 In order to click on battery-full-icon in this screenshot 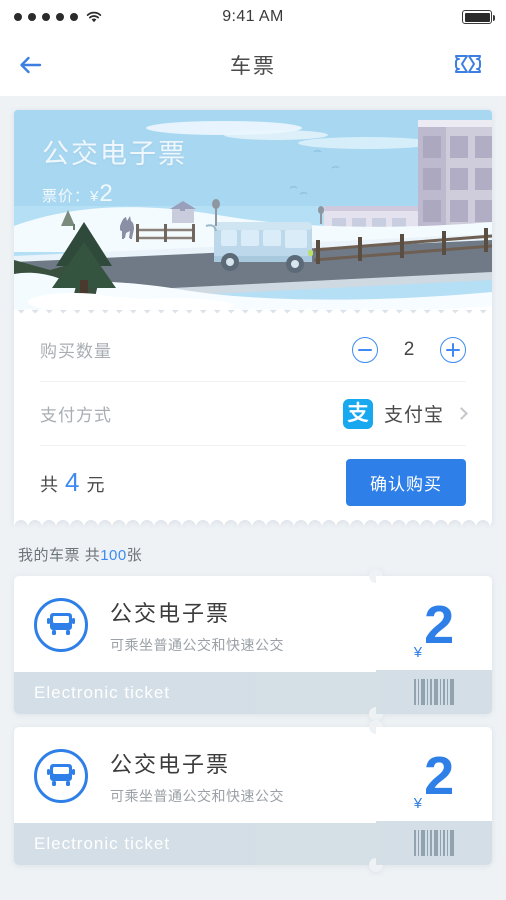, I will do `click(478, 17)`.